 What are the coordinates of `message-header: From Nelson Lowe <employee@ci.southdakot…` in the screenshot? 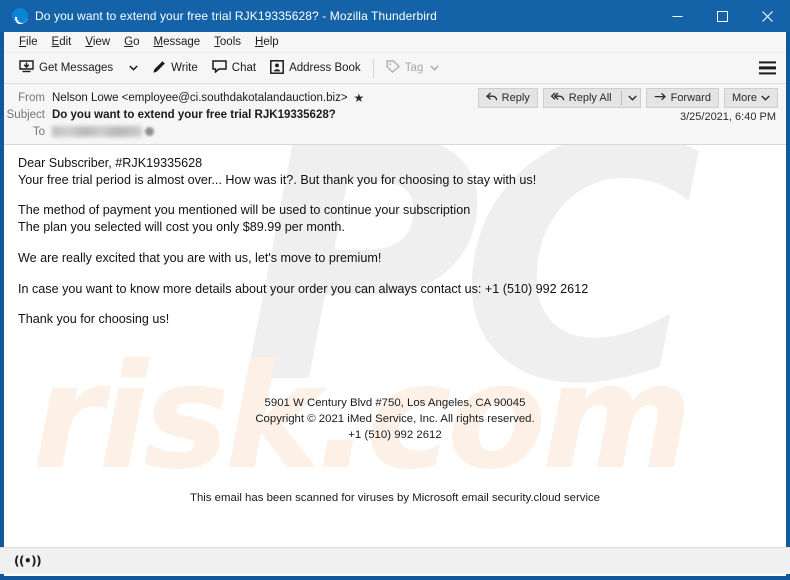 It's located at (395, 114).